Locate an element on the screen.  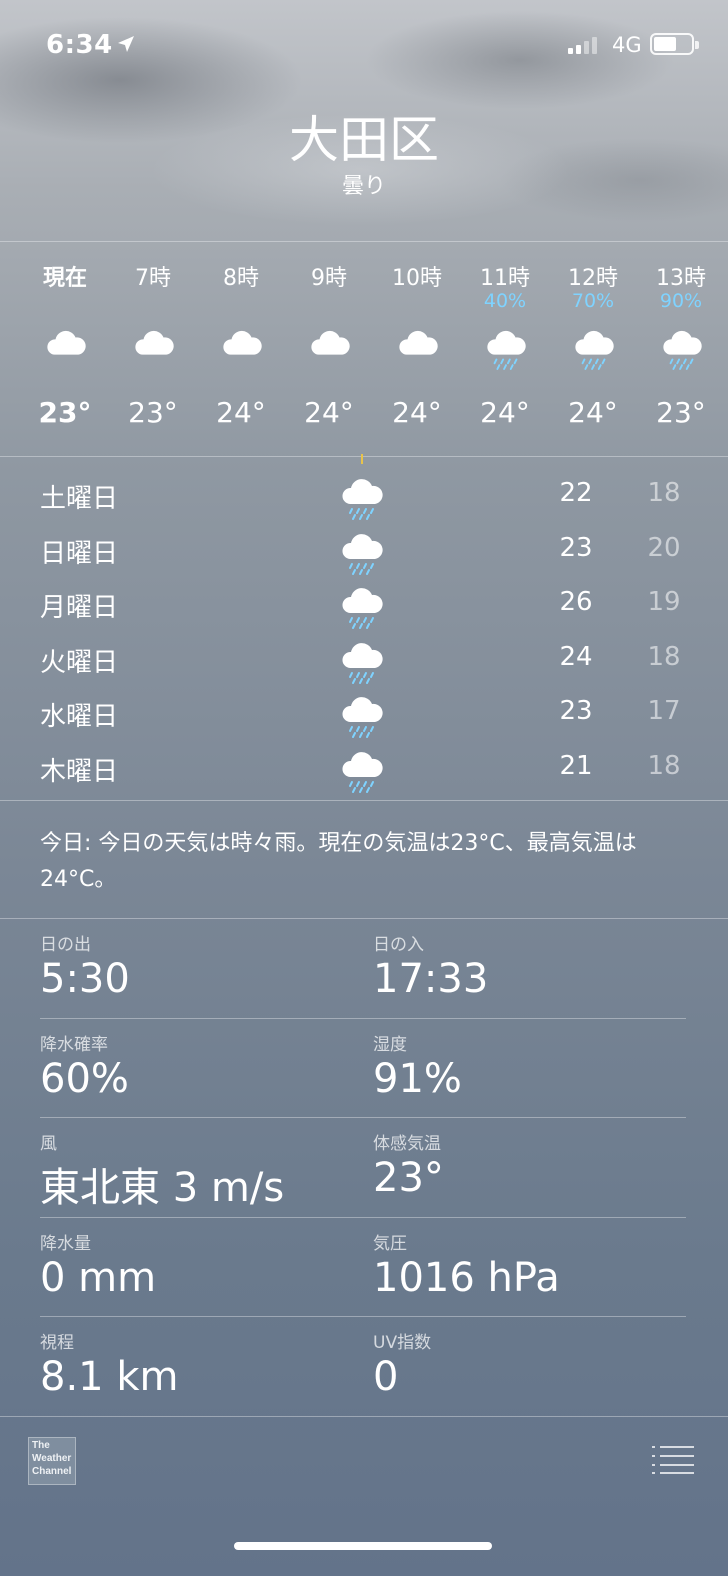
daily-row: 水曜日 23 17 is located at coordinates (364, 715).